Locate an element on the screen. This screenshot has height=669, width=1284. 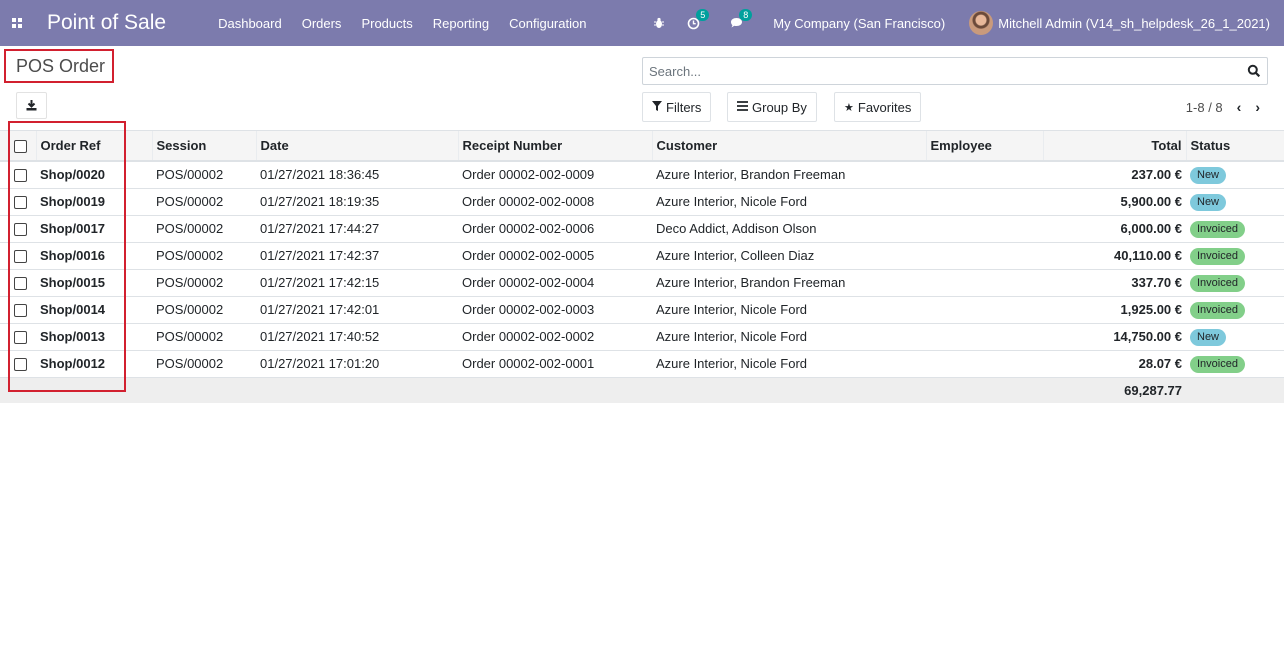
favorites-label: Favorites is located at coordinates (884, 107).